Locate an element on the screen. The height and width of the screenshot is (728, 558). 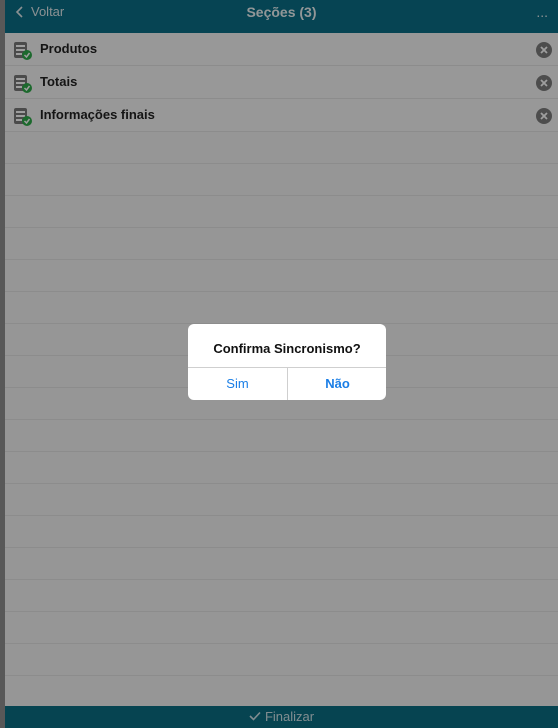
confirm-dialog: Confirma Sincronismo? Sim Não is located at coordinates (287, 362).